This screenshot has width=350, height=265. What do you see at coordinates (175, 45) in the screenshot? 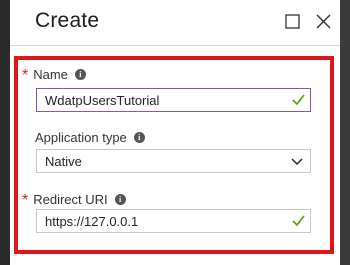
I see `header-divider` at bounding box center [175, 45].